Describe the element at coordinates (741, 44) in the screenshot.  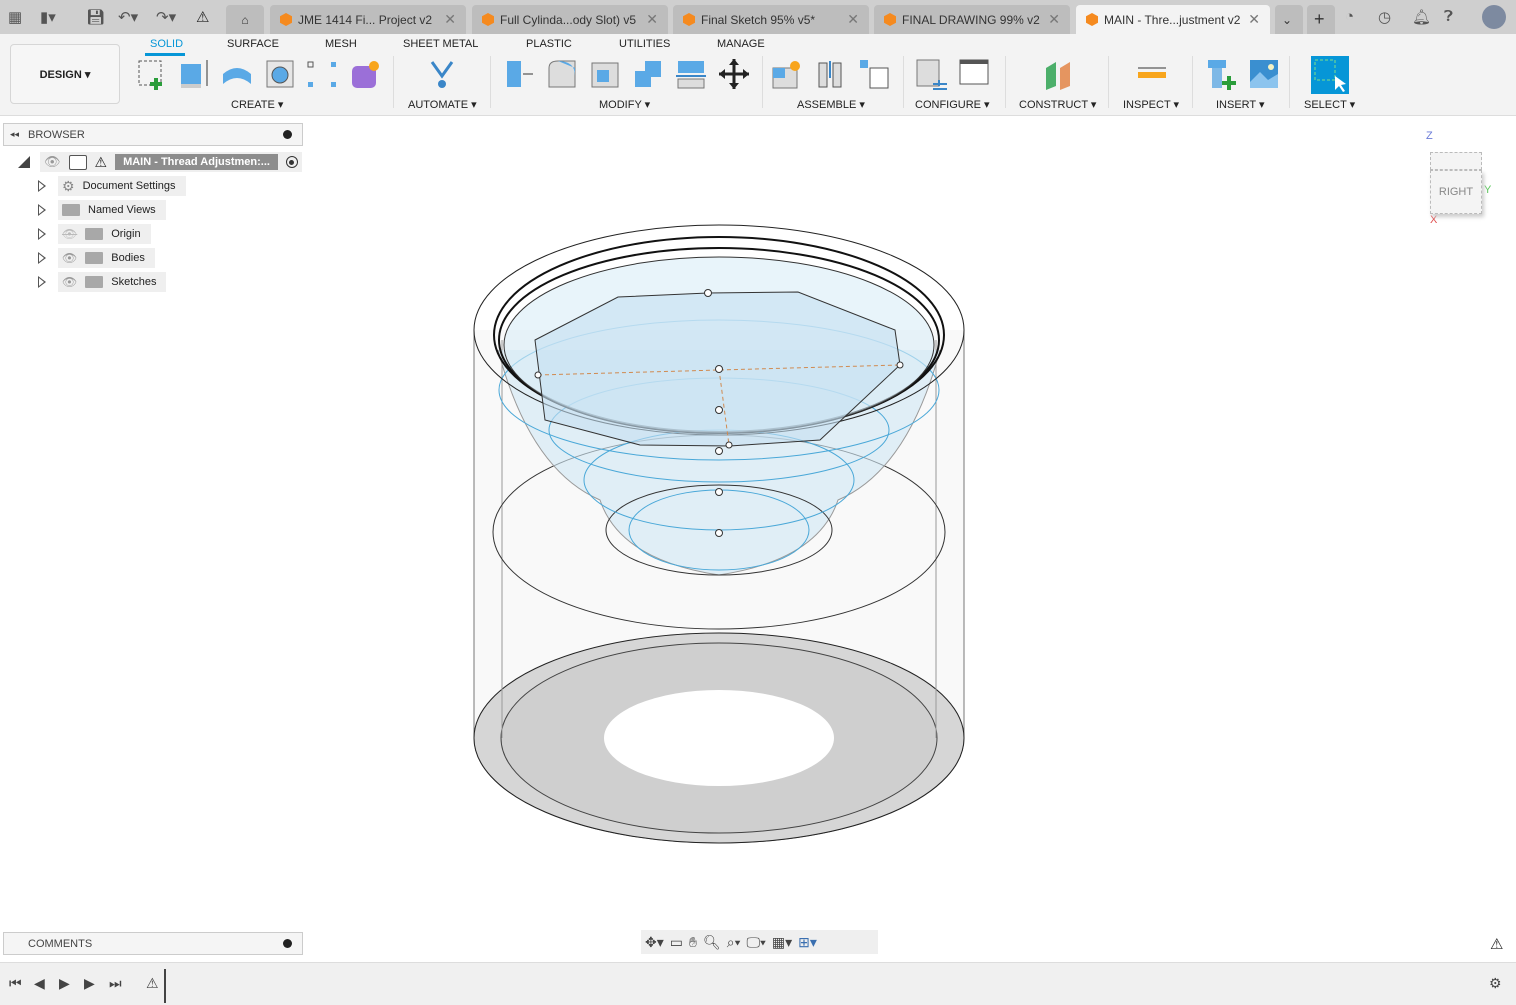
I see `tab-manage: MANAGE` at that location.